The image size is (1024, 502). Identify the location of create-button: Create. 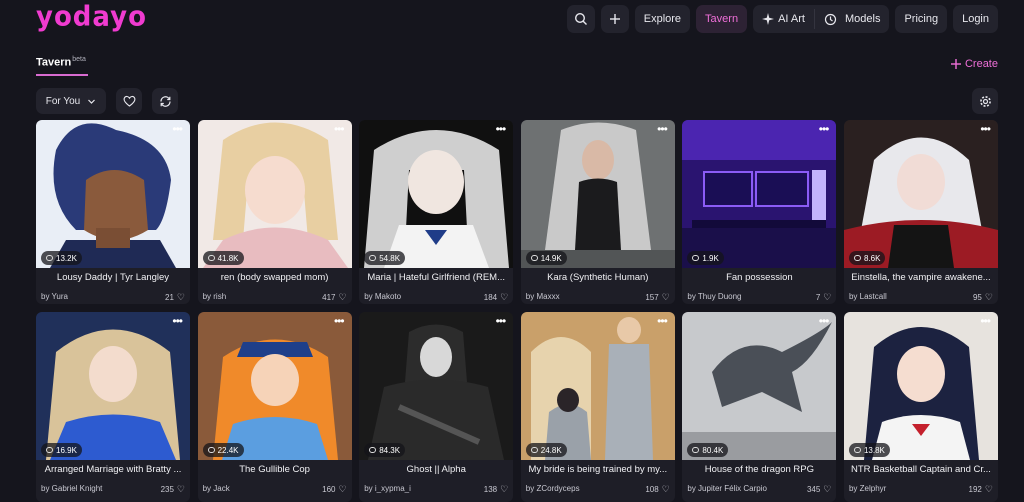
(974, 64).